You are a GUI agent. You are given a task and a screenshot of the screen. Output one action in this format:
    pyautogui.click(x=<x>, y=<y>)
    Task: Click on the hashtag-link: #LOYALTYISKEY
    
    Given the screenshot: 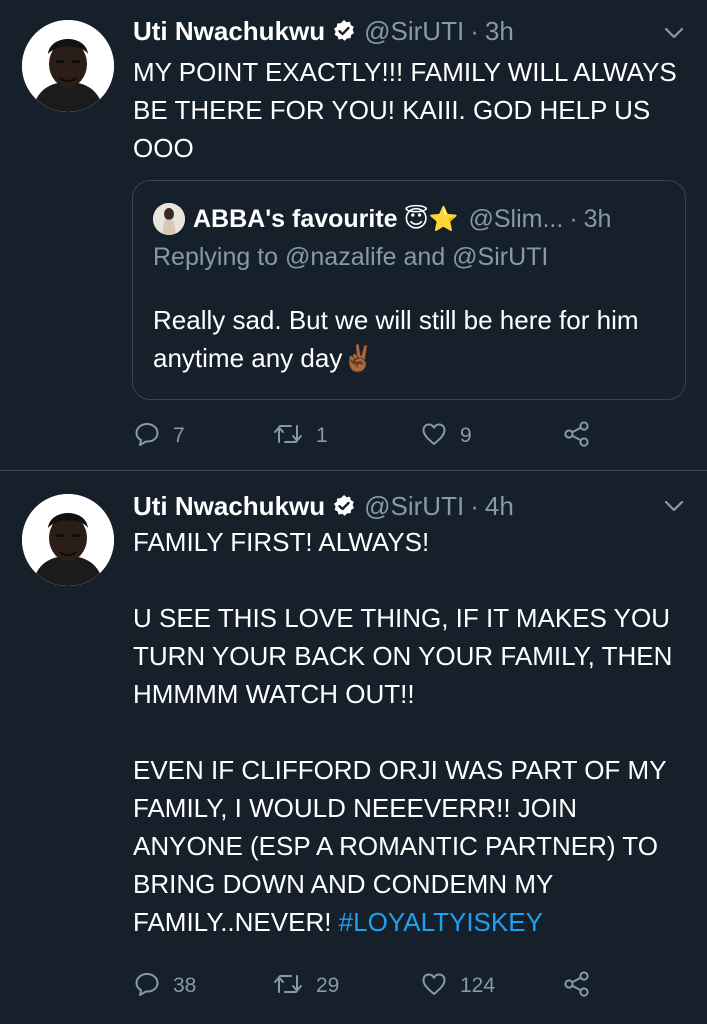 What is the action you would take?
    pyautogui.click(x=441, y=922)
    